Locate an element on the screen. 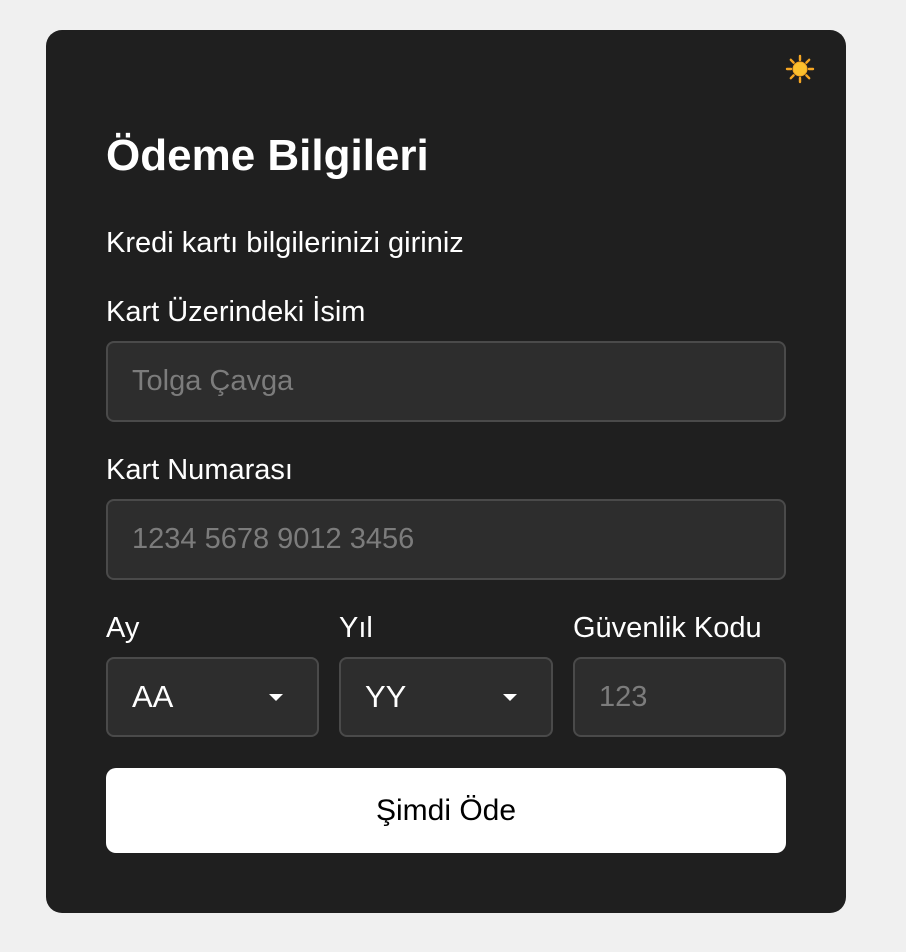 The height and width of the screenshot is (952, 906). month-select-value: AA is located at coordinates (153, 696).